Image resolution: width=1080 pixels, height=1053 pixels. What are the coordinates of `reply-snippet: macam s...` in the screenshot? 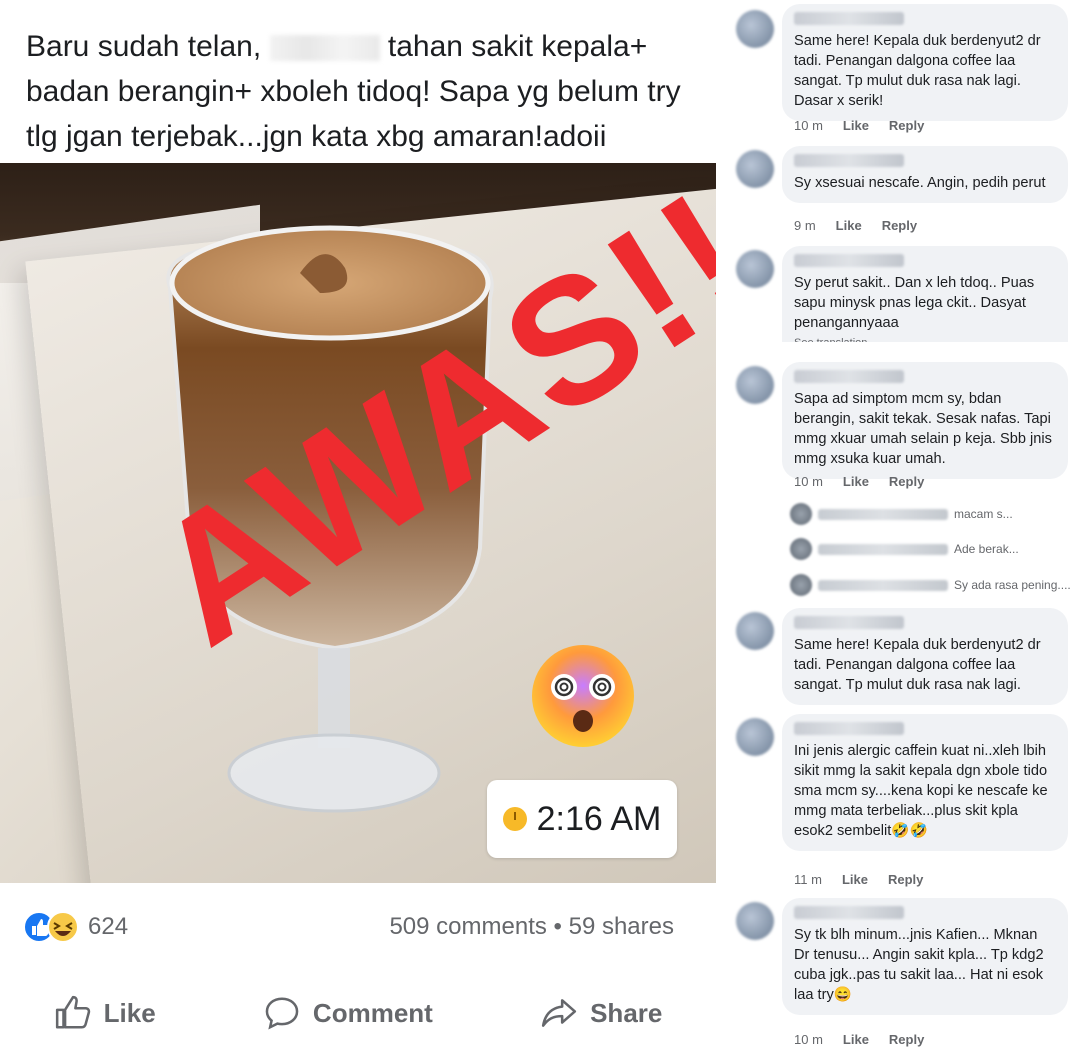 It's located at (983, 514).